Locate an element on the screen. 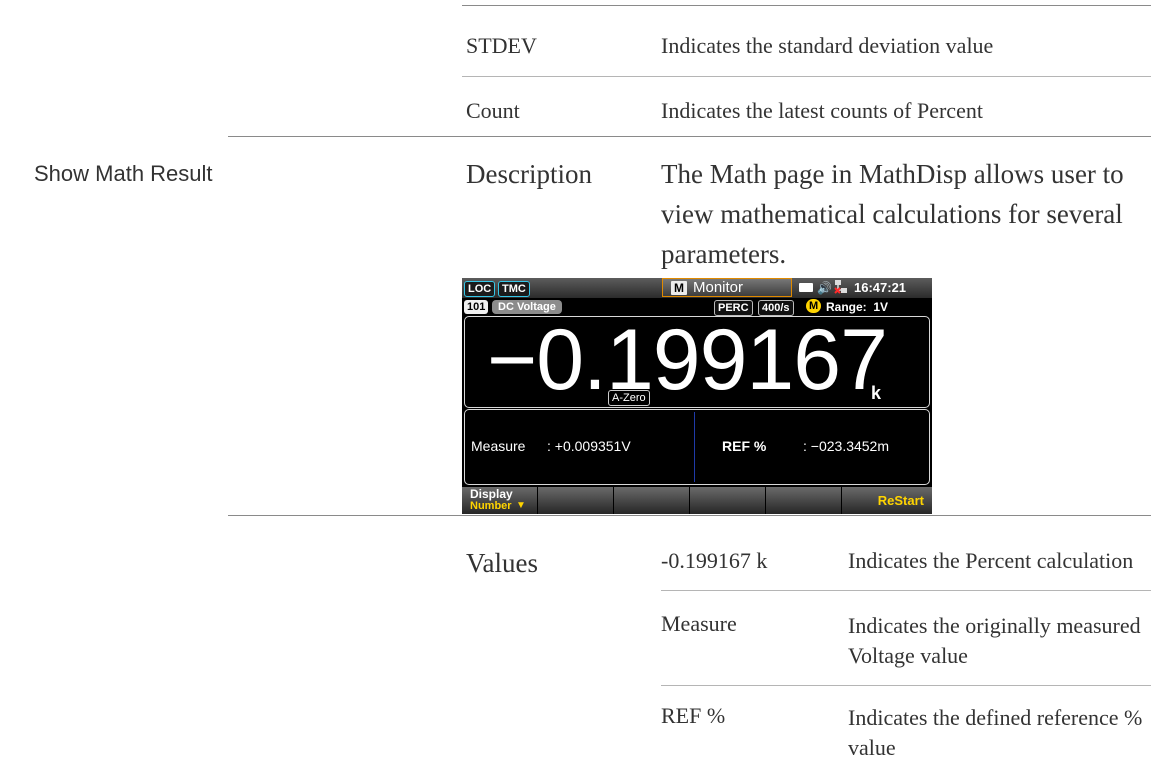  reading-panel: −0.199167 k A-Zero is located at coordinates (697, 360).